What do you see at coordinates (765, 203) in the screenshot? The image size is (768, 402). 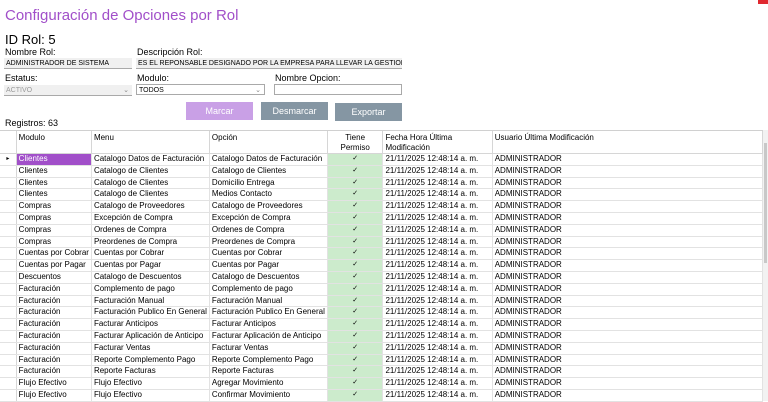 I see `scrollbar-thumb` at bounding box center [765, 203].